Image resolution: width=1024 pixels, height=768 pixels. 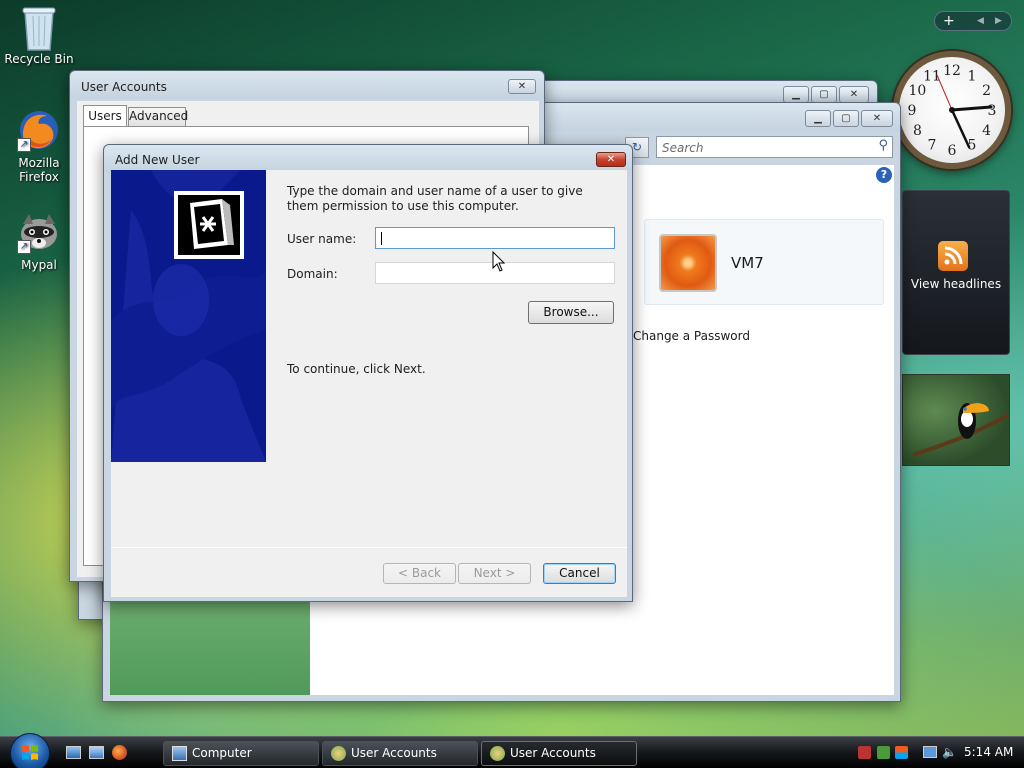 I want to click on navigation-pane-green, so click(x=210, y=645).